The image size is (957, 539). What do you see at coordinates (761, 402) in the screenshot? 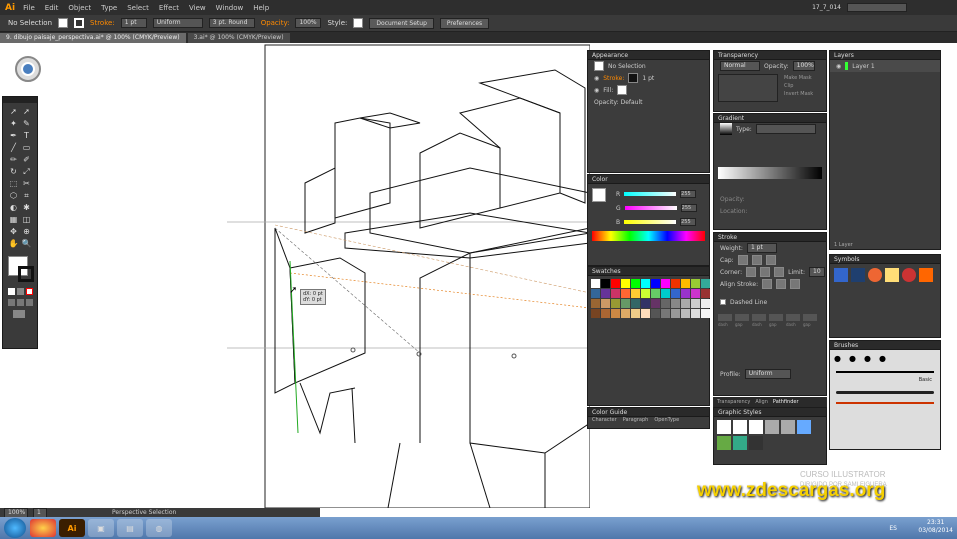
I see `tab-align: Align` at bounding box center [761, 402].